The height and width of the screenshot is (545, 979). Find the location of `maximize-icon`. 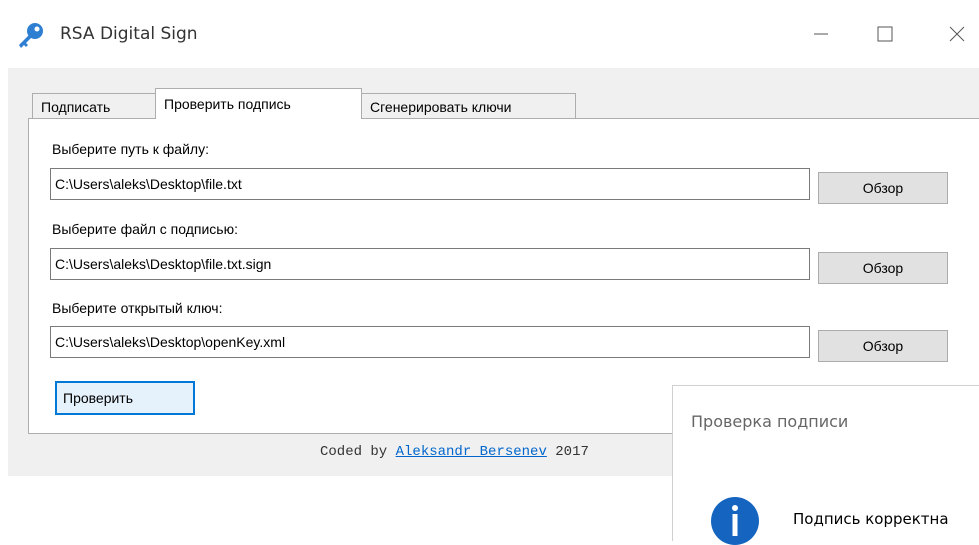

maximize-icon is located at coordinates (885, 34).